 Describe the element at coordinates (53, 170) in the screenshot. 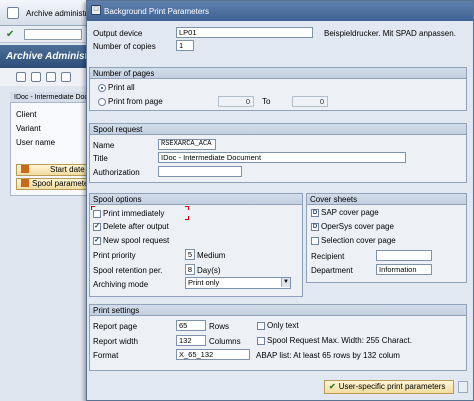

I see `start-date-button: Start date` at that location.